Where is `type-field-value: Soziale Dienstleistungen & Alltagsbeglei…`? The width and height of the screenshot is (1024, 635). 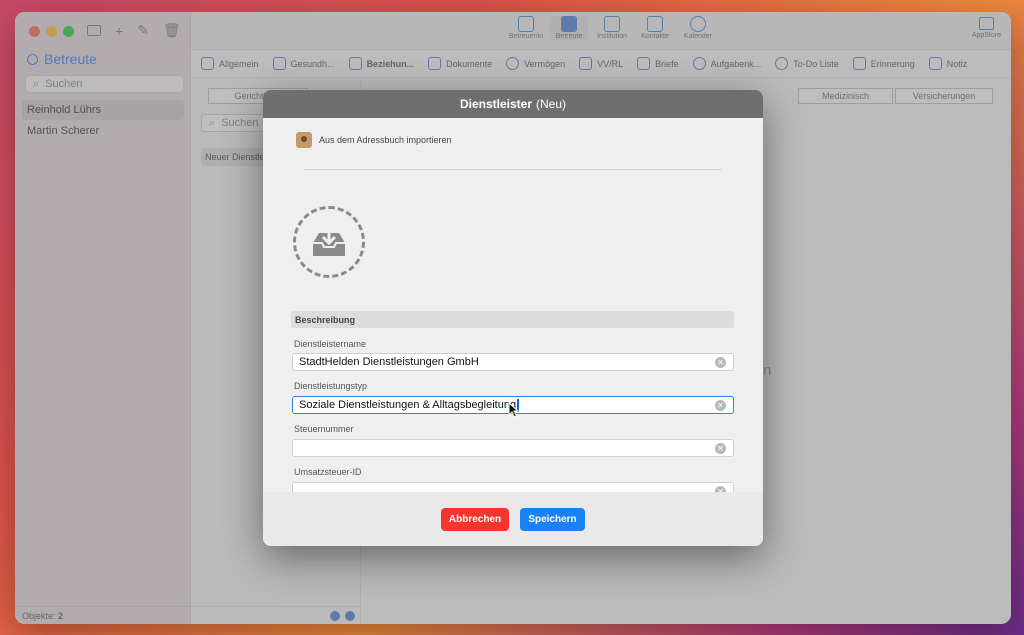
type-field-value: Soziale Dienstleistungen & Alltagsbeglei… is located at coordinates (408, 405).